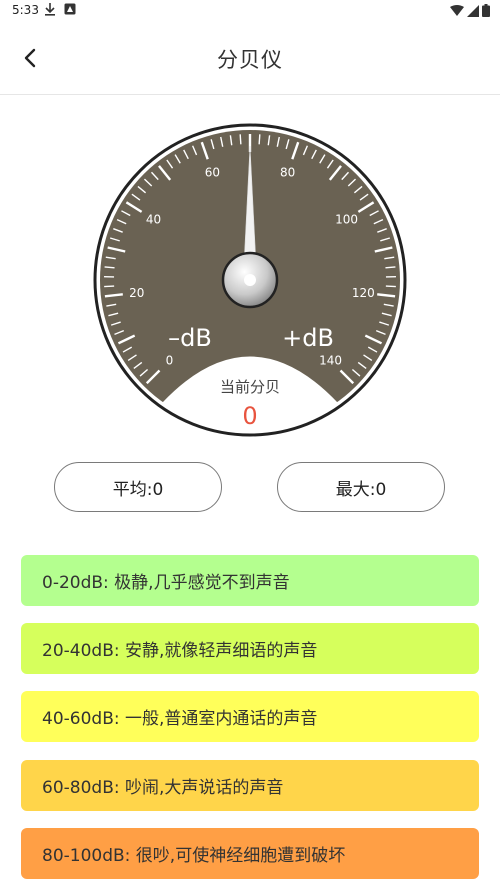 This screenshot has width=500, height=889. I want to click on gauge-tick-label: 140, so click(330, 361).